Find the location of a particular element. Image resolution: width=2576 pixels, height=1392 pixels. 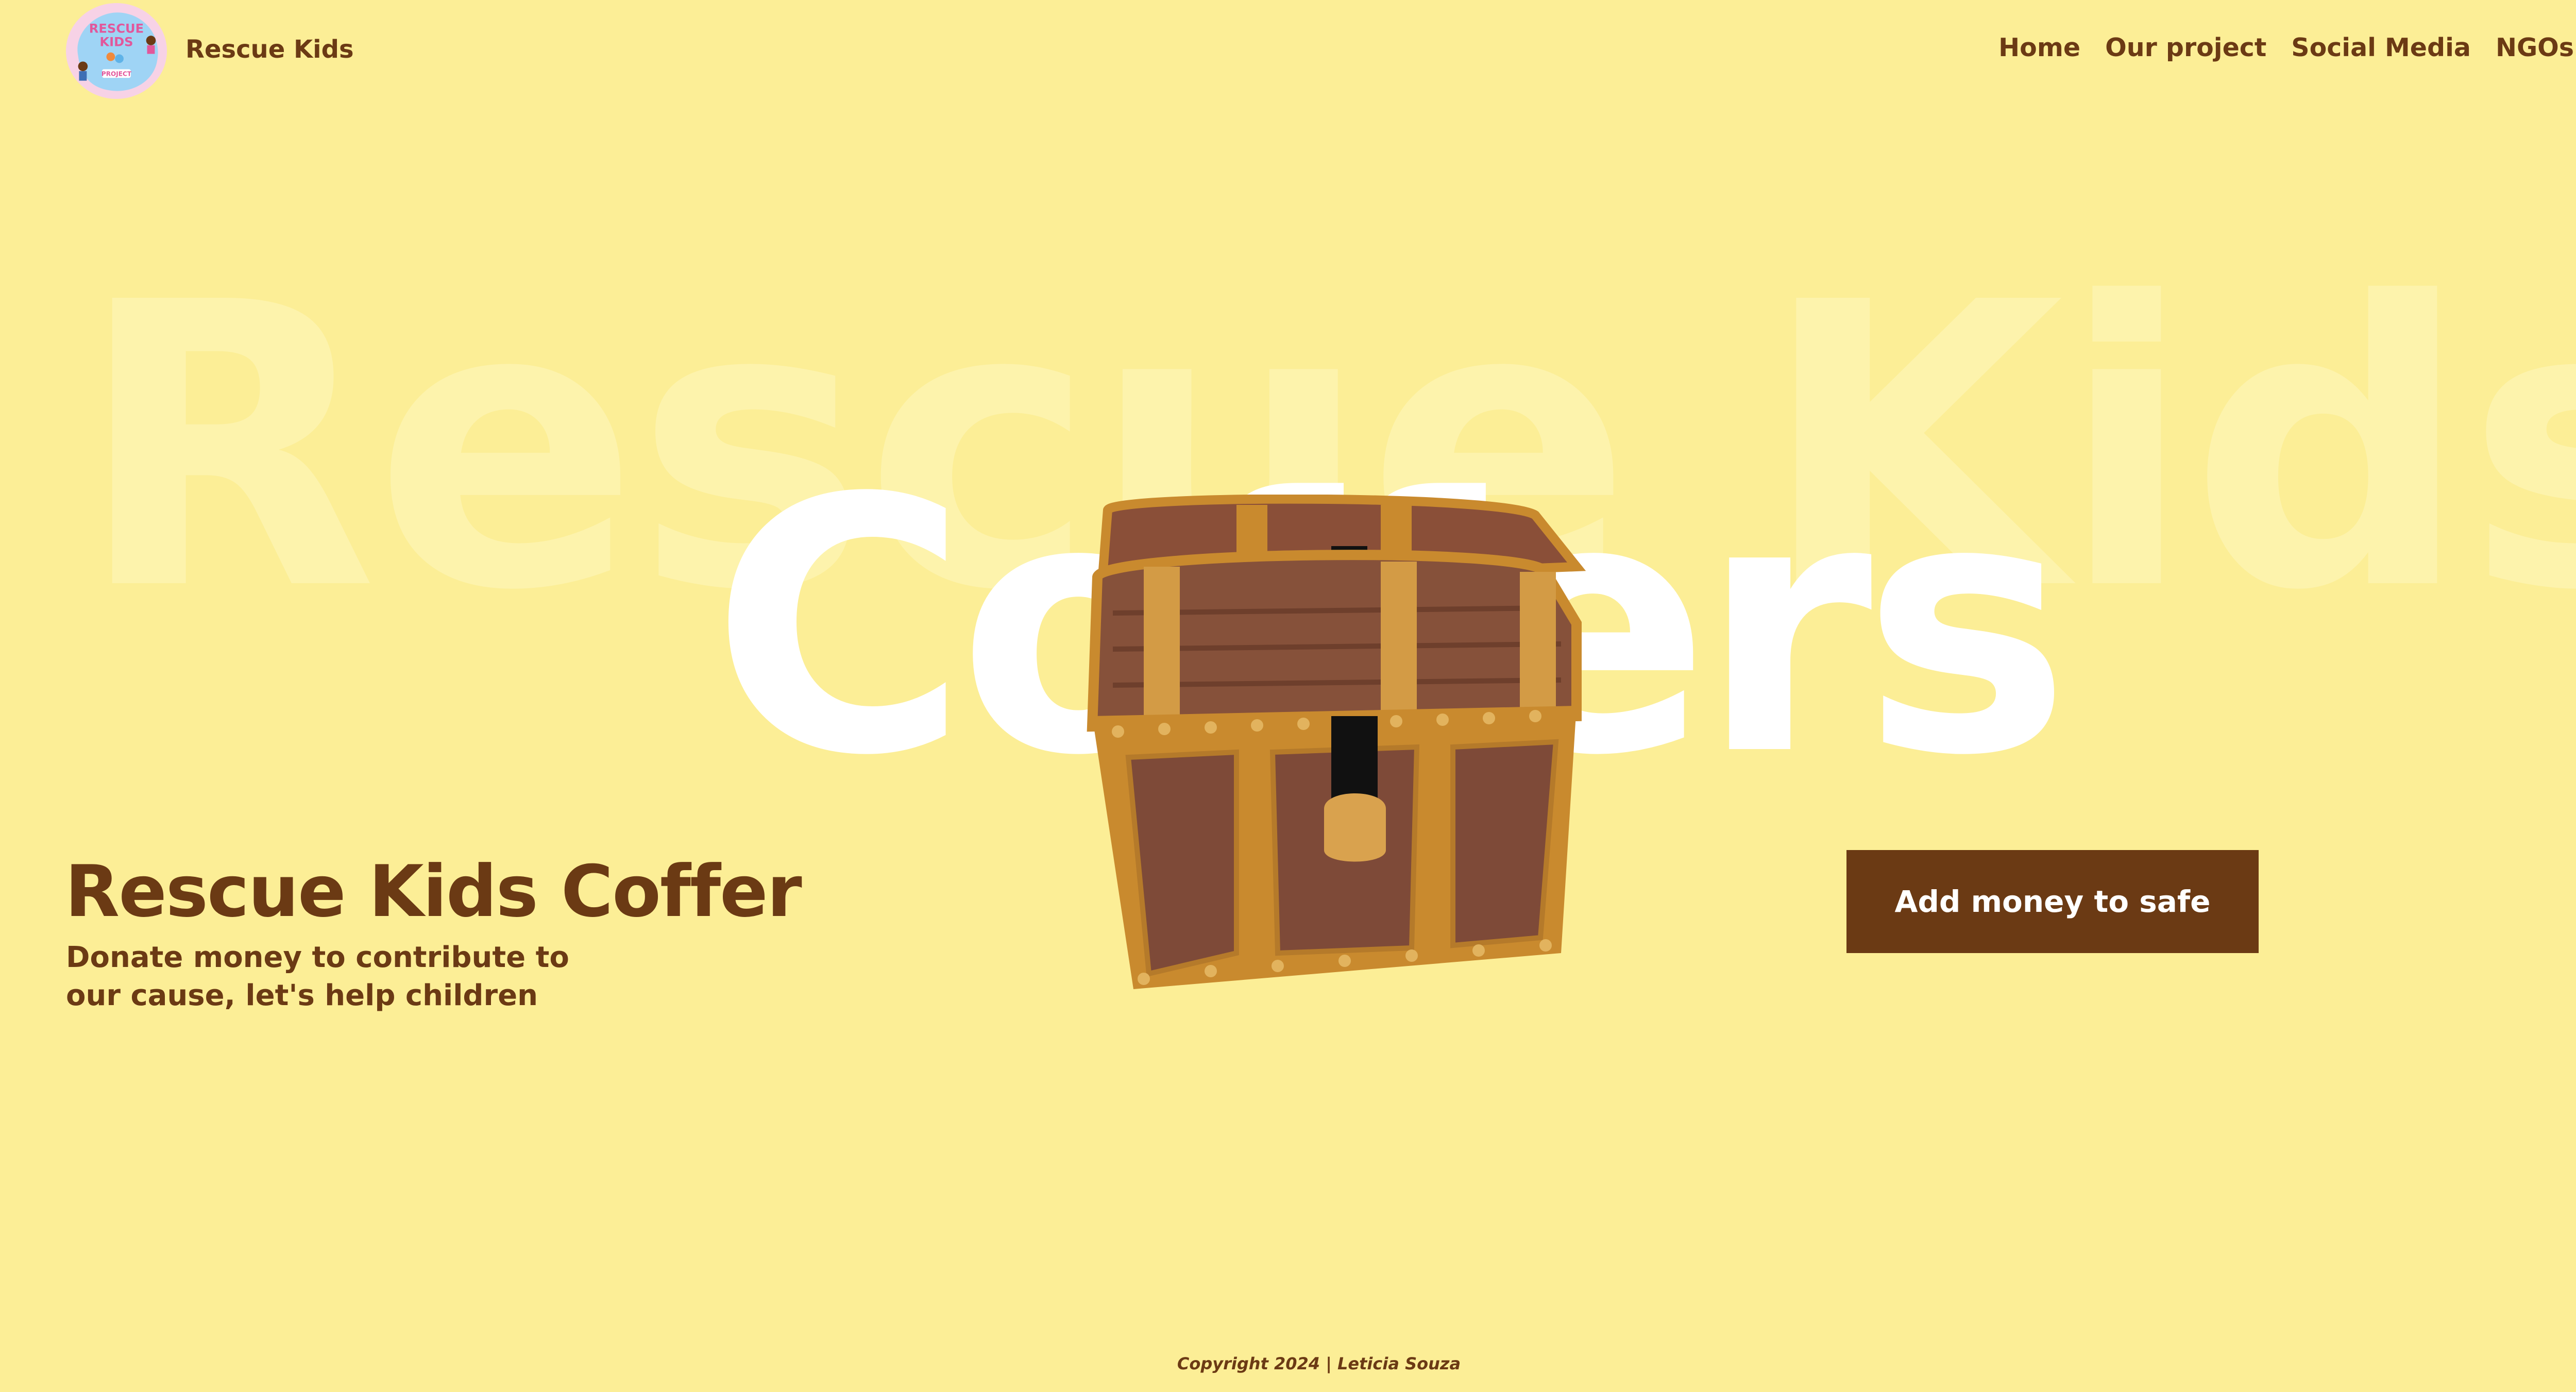

nav-home: Home is located at coordinates (2039, 47).